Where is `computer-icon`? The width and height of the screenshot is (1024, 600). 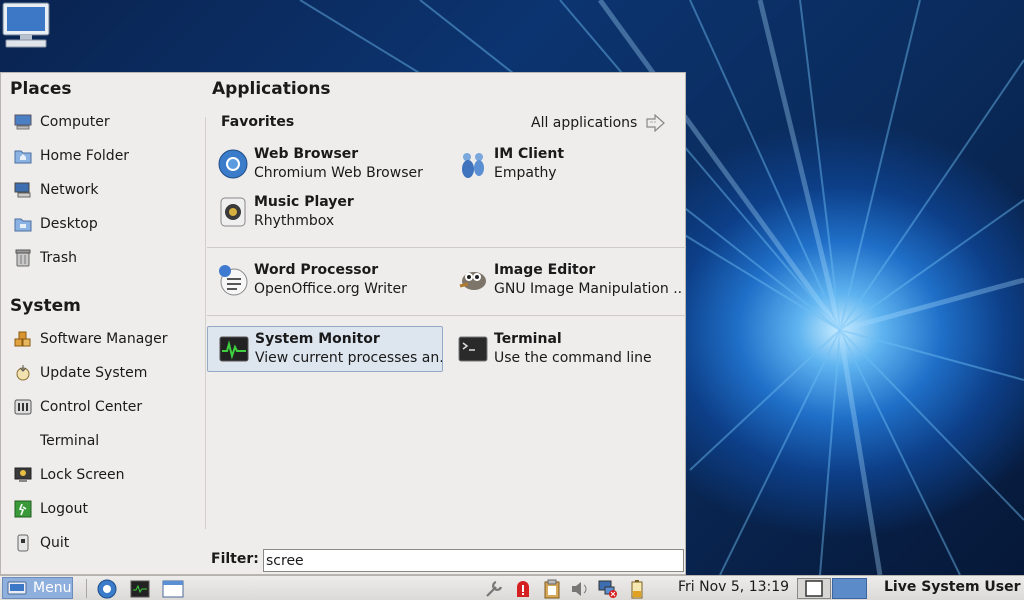 computer-icon is located at coordinates (23, 122).